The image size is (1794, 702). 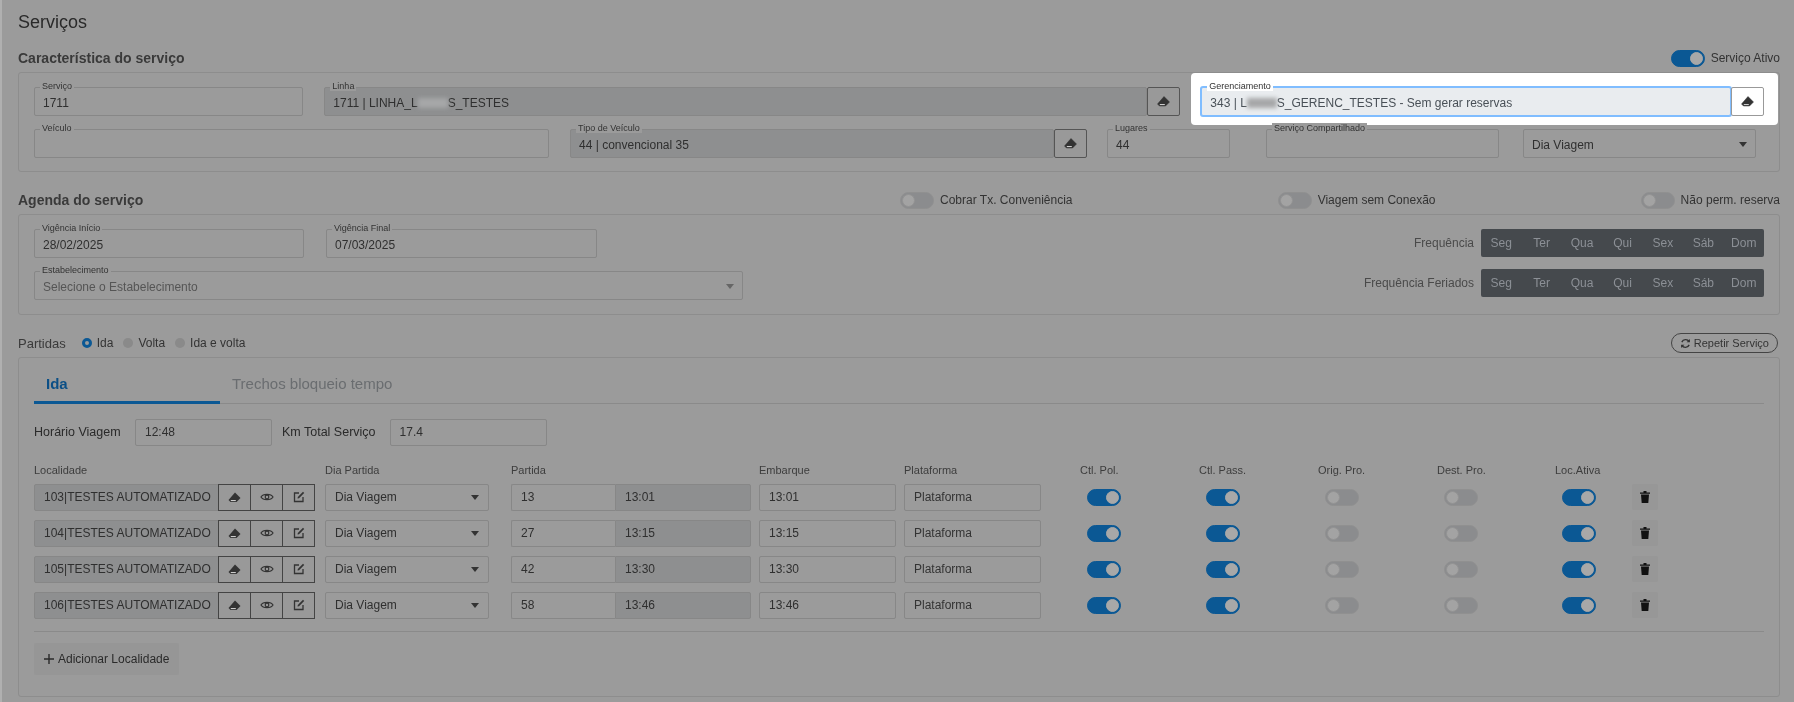 What do you see at coordinates (1745, 58) in the screenshot?
I see `toggle-label: Serviço Ativo` at bounding box center [1745, 58].